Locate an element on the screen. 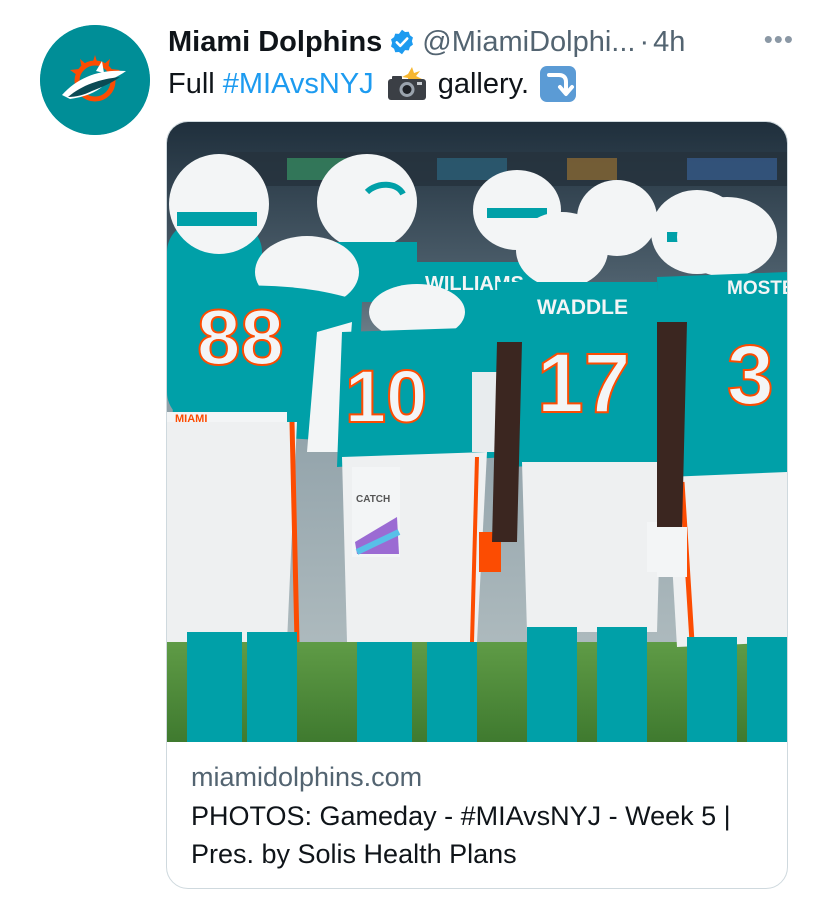 This screenshot has height=903, width=829. arrow-curving-down-icon is located at coordinates (558, 84).